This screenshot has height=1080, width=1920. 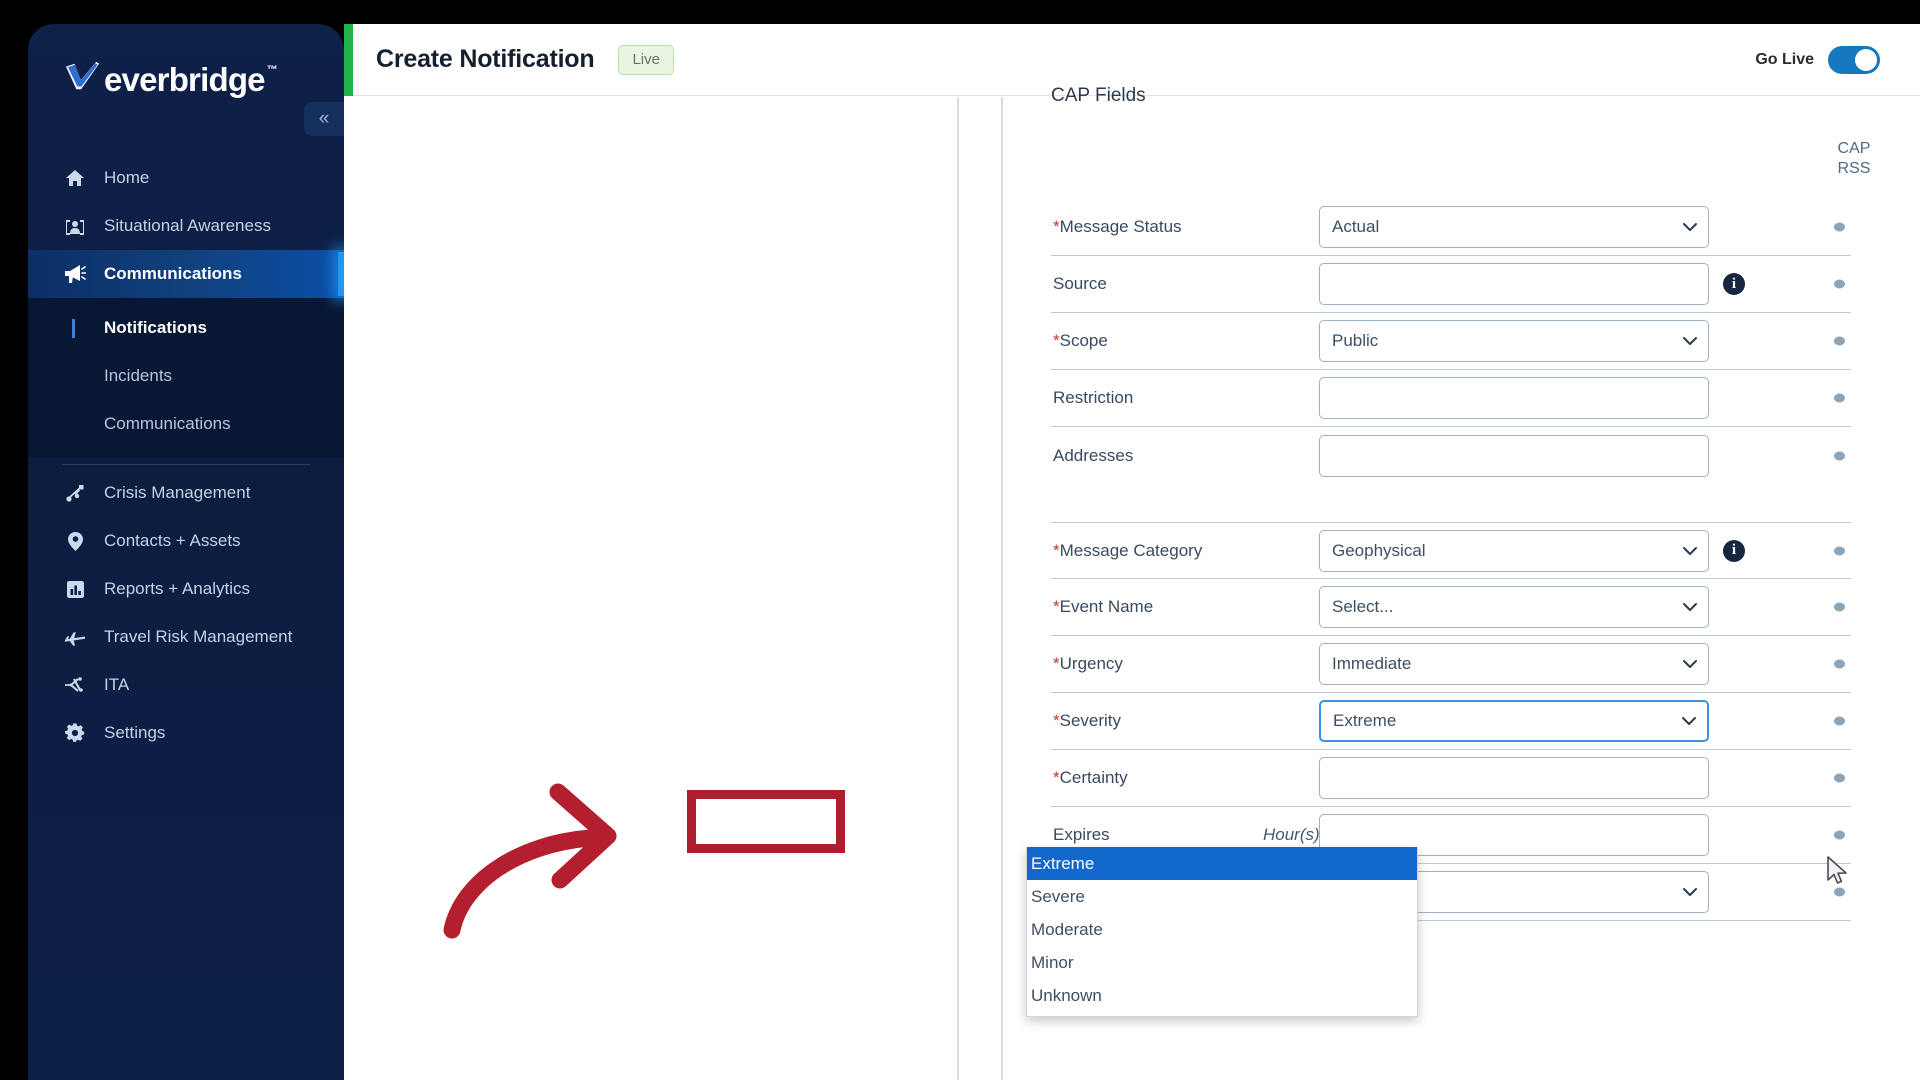 What do you see at coordinates (83, 75) in the screenshot?
I see `everbridge-checkmark-icon` at bounding box center [83, 75].